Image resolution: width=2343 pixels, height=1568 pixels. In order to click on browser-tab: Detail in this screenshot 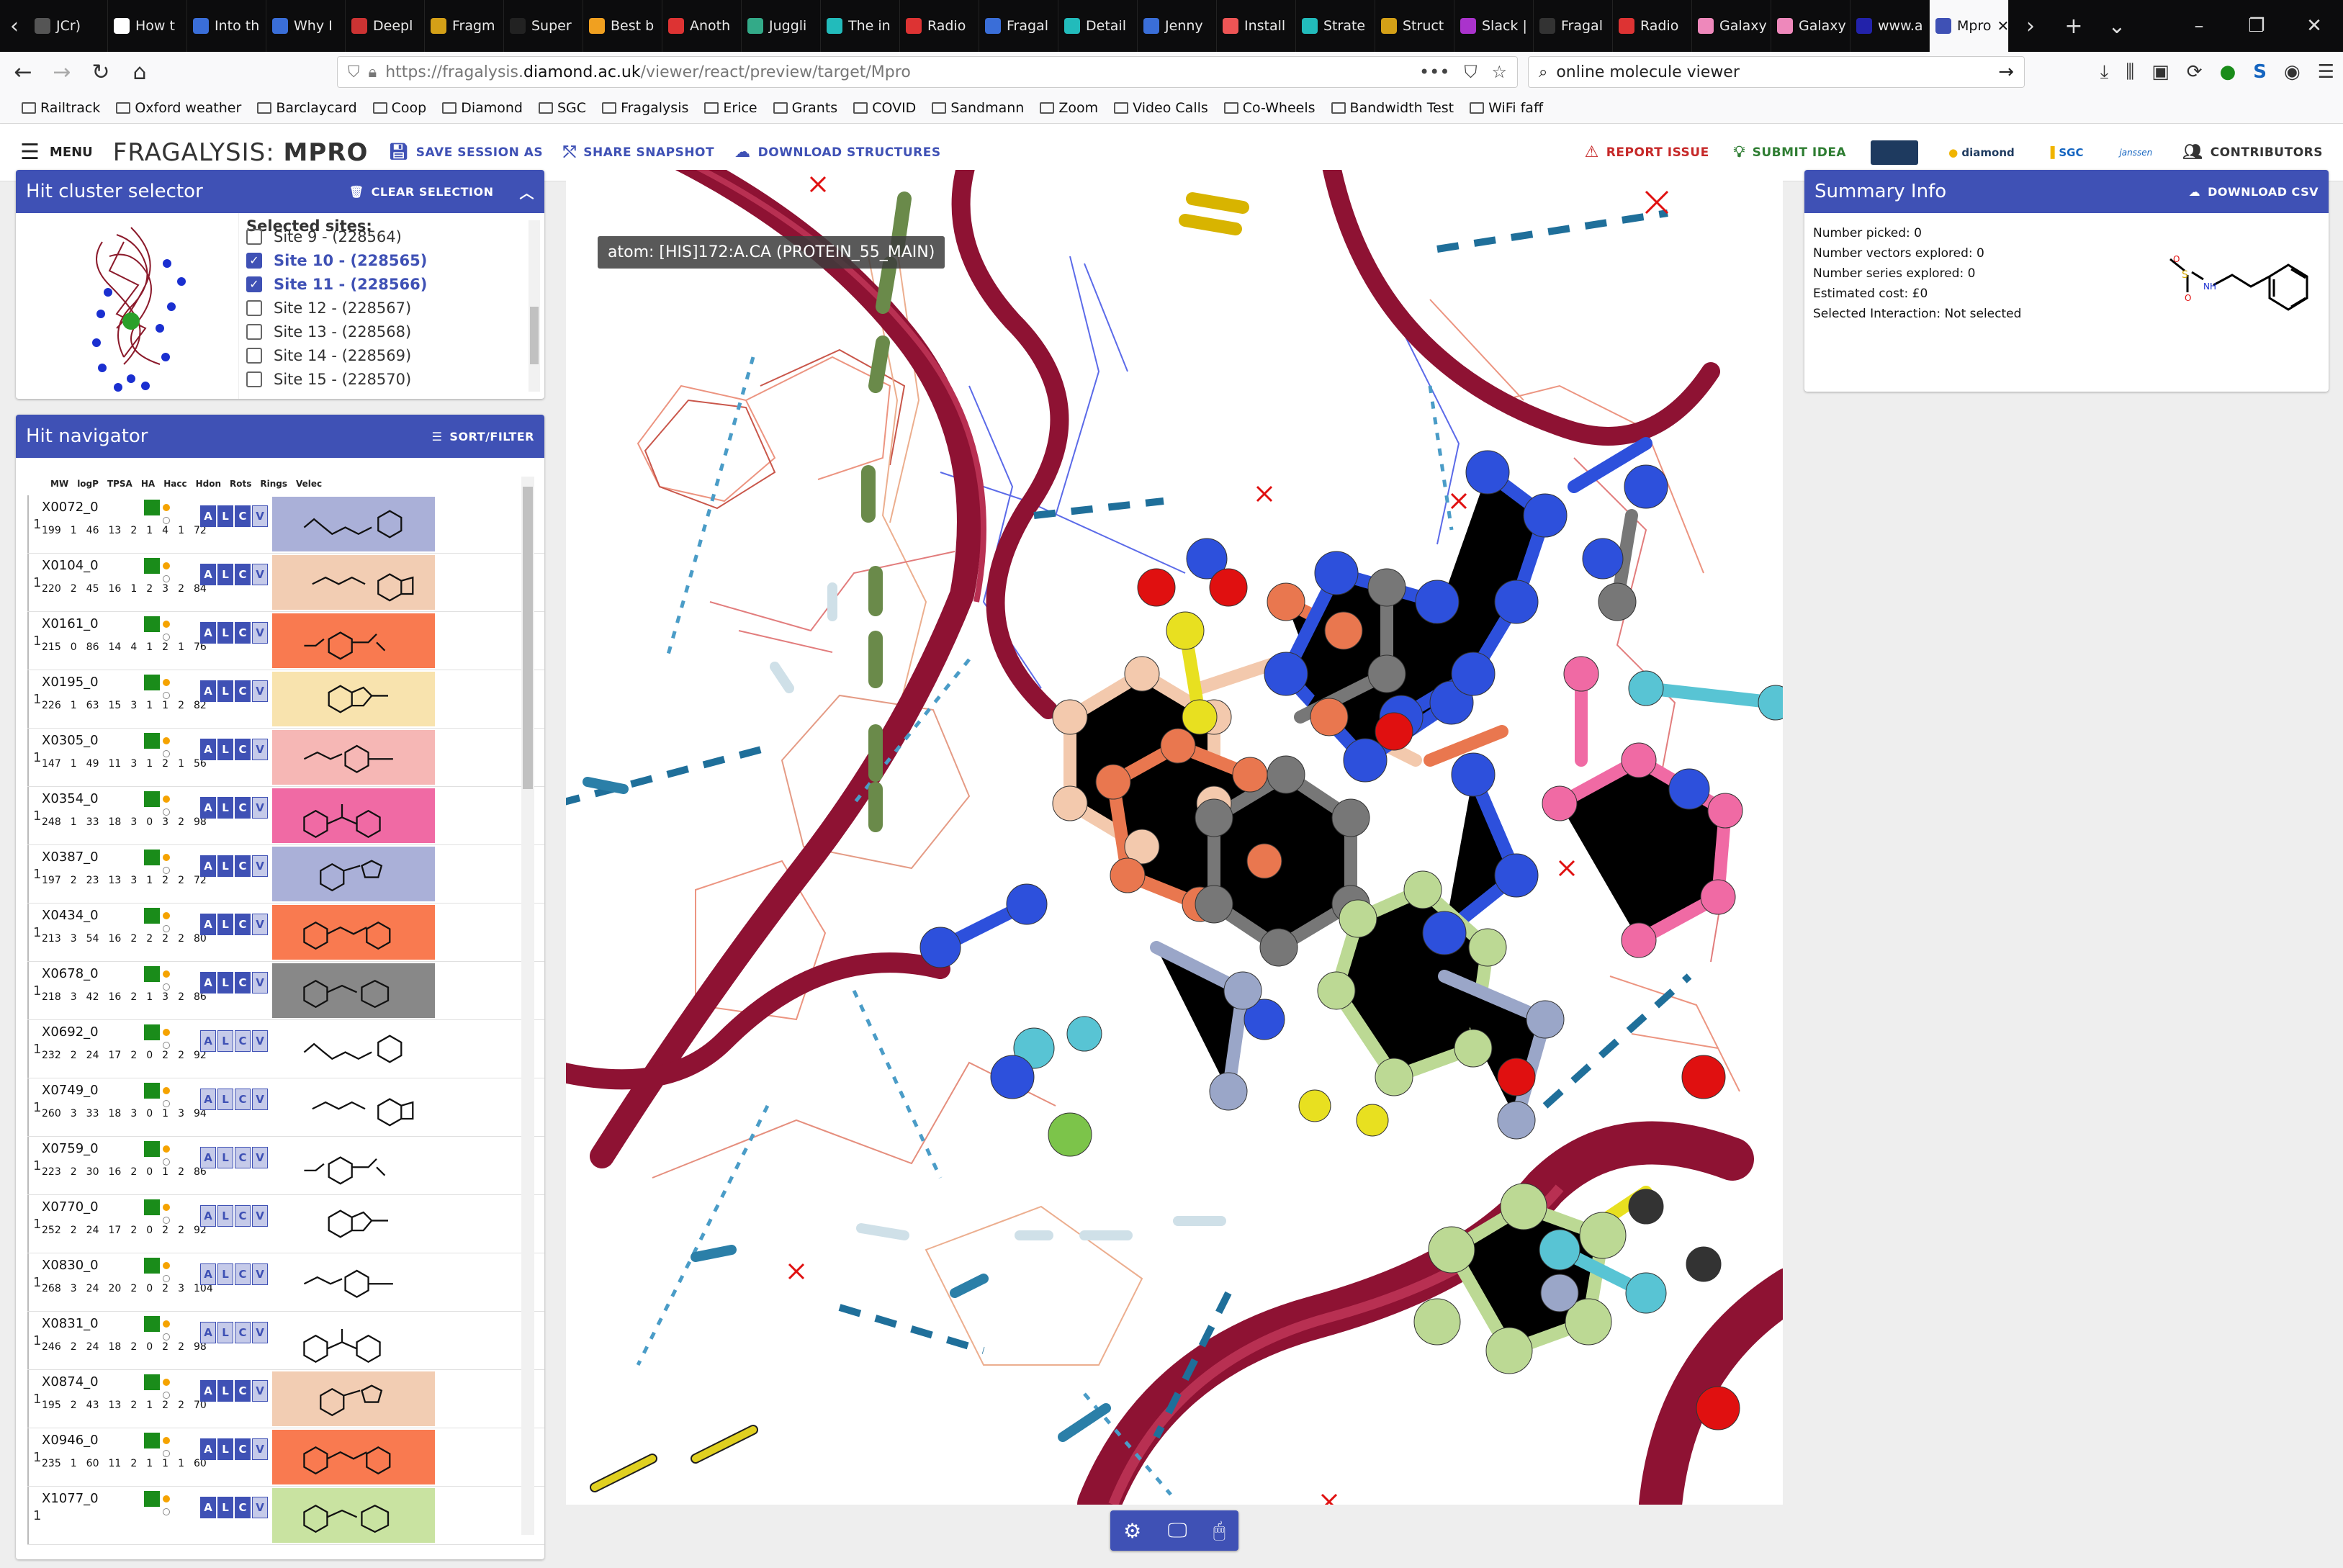, I will do `click(1098, 26)`.